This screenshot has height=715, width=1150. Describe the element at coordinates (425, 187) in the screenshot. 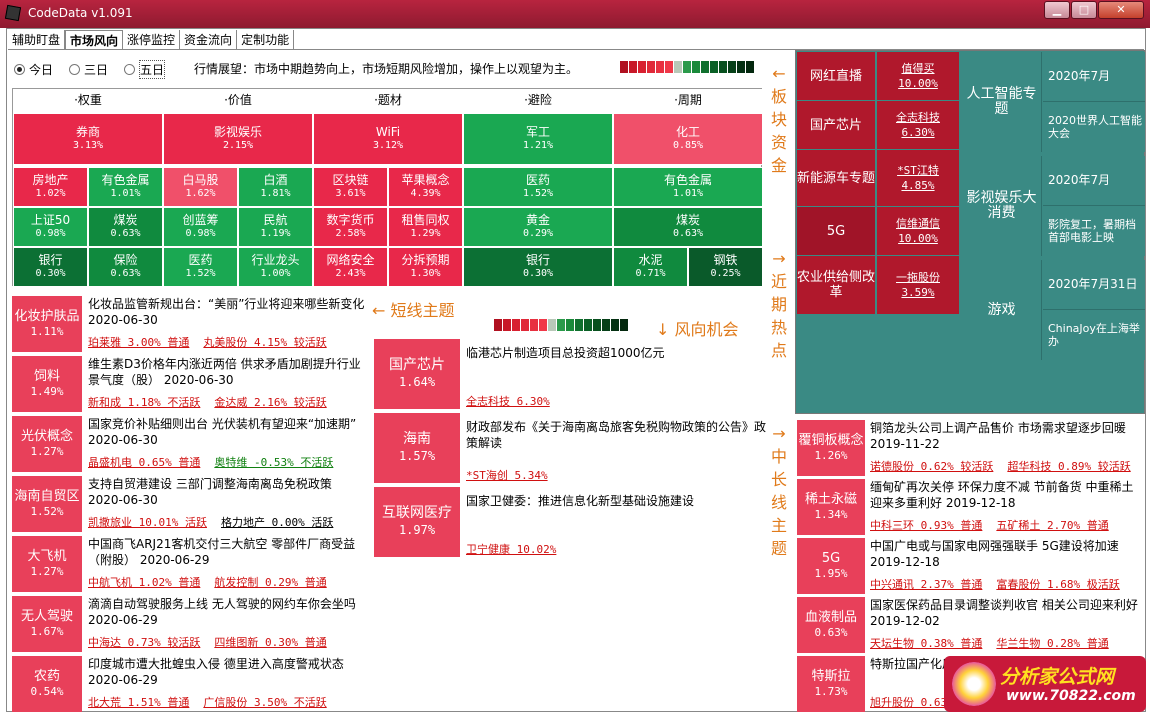

I see `sector-cell: 苹果概念 4.39%` at that location.